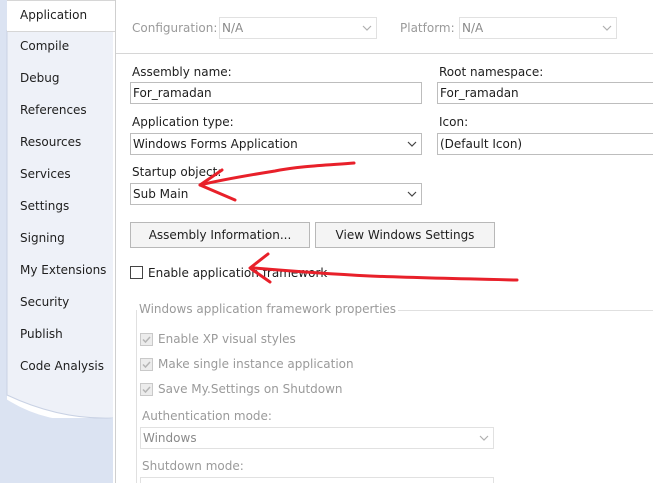  Describe the element at coordinates (481, 144) in the screenshot. I see `icon-value: (Default Icon)` at that location.